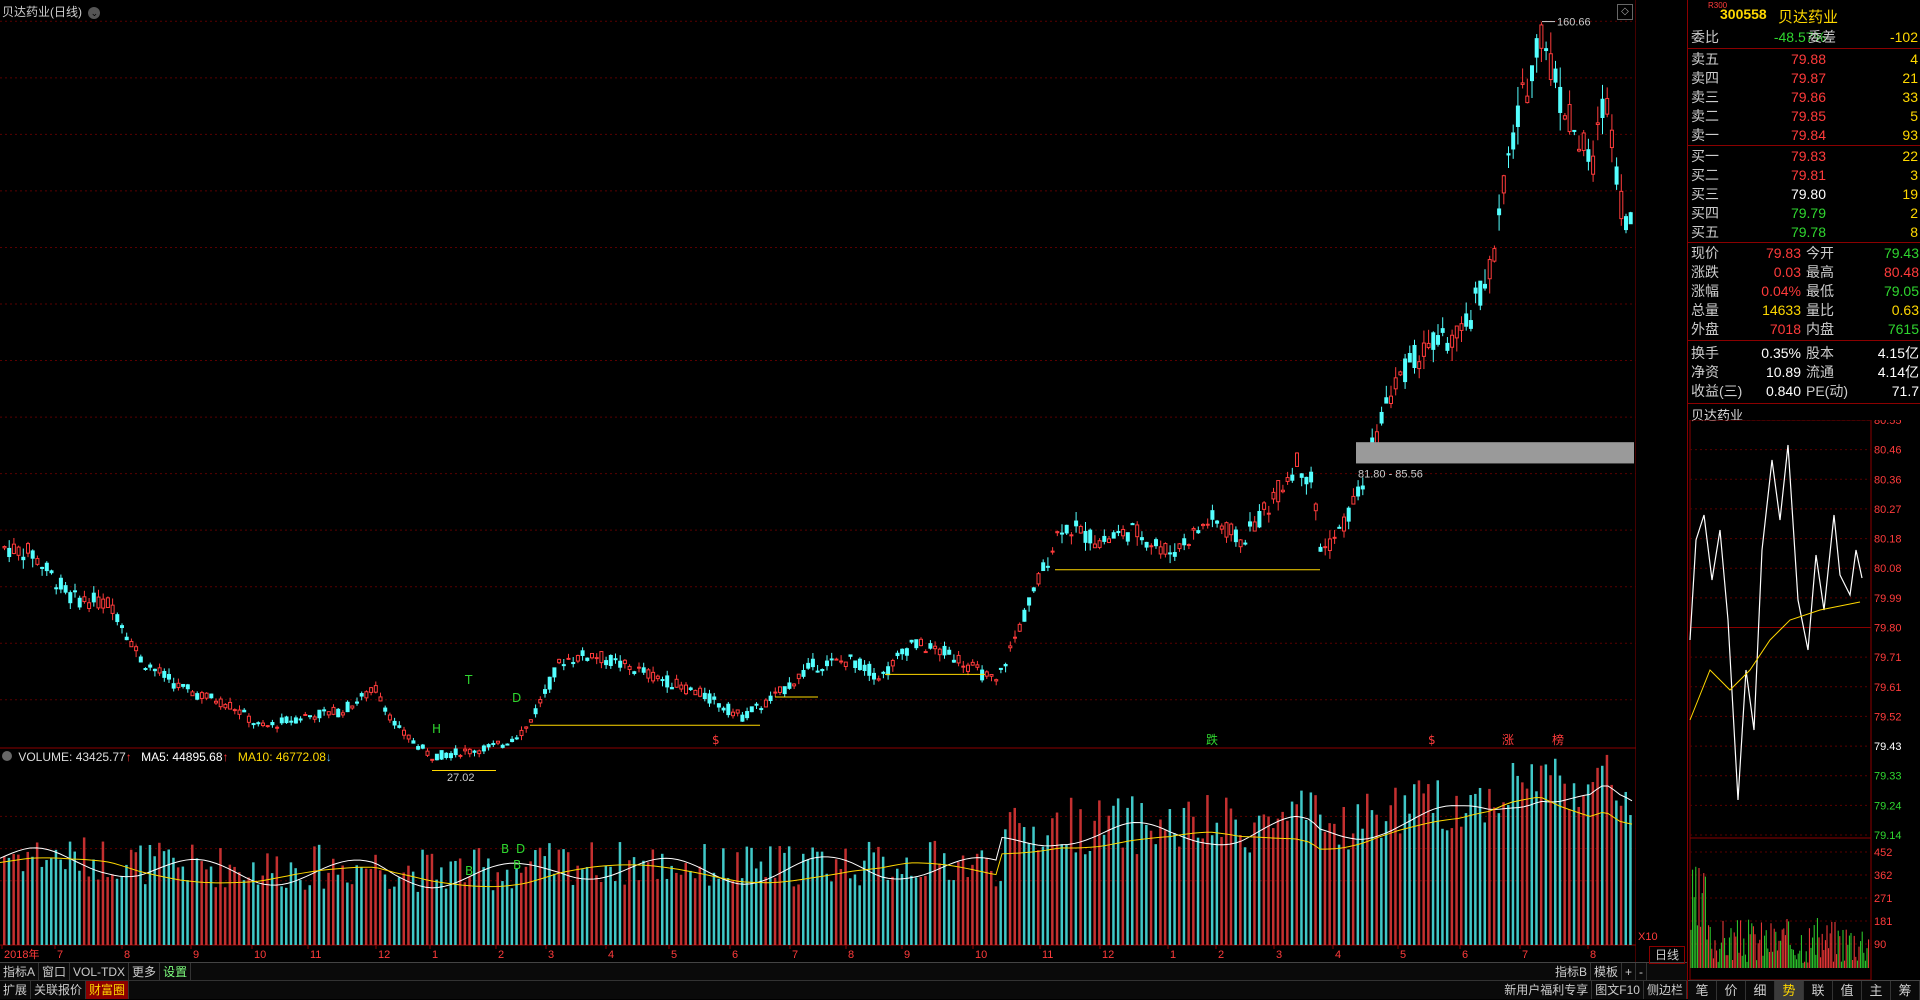 The height and width of the screenshot is (1000, 1920). Describe the element at coordinates (1618, 990) in the screenshot. I see `toolbar-tab-1: 图文F10` at that location.